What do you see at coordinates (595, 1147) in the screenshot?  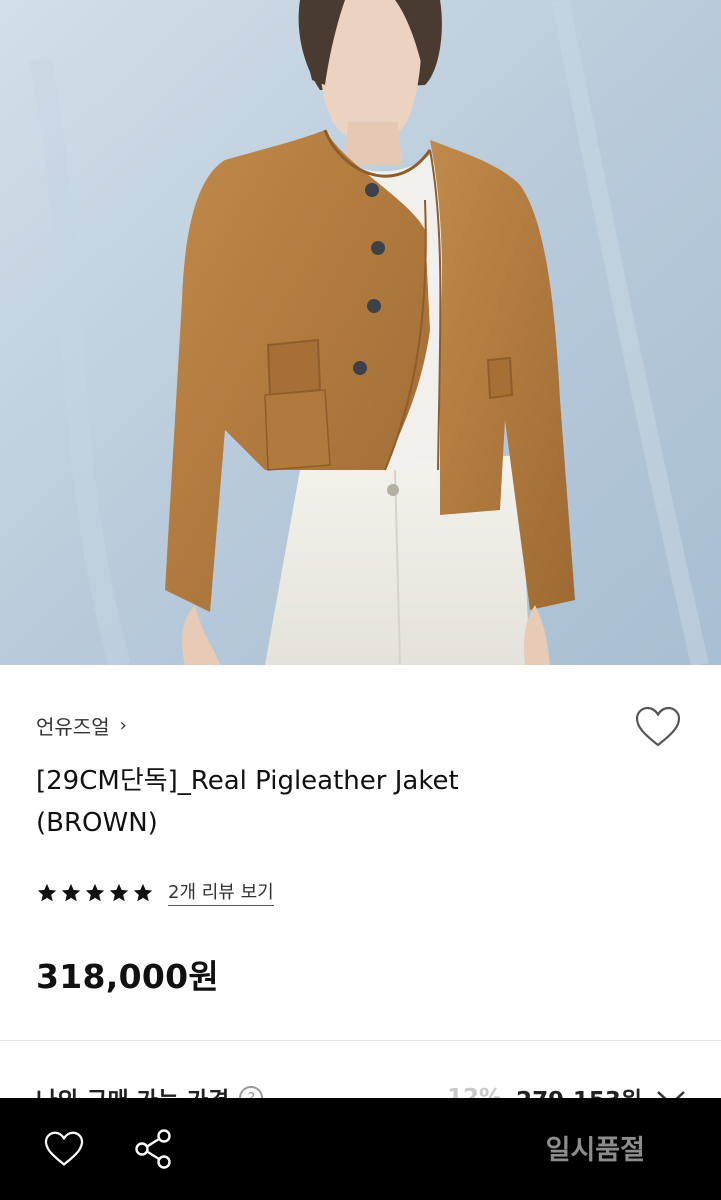 I see `soldout-button: 일시품절` at bounding box center [595, 1147].